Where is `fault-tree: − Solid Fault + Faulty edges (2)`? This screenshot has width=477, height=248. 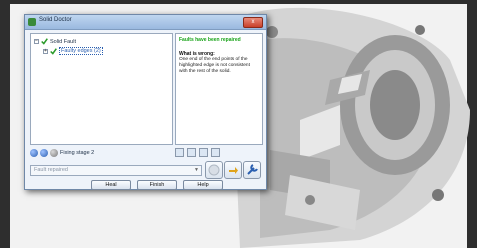
fault-tree: − Solid Fault + Faulty edges (2) is located at coordinates (101, 89).